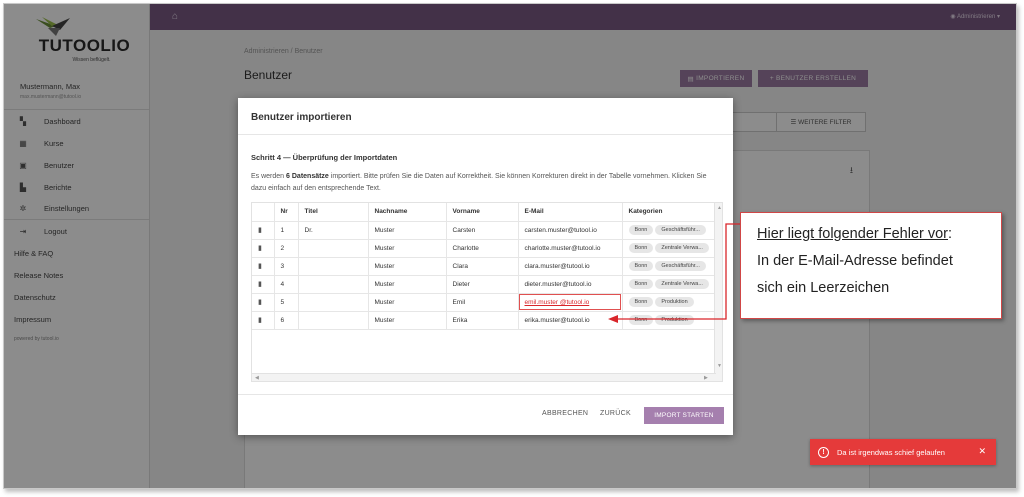 The height and width of the screenshot is (497, 1024). I want to click on annotation-line-2: In der E-Mail-Adresse befindet, so click(855, 261).